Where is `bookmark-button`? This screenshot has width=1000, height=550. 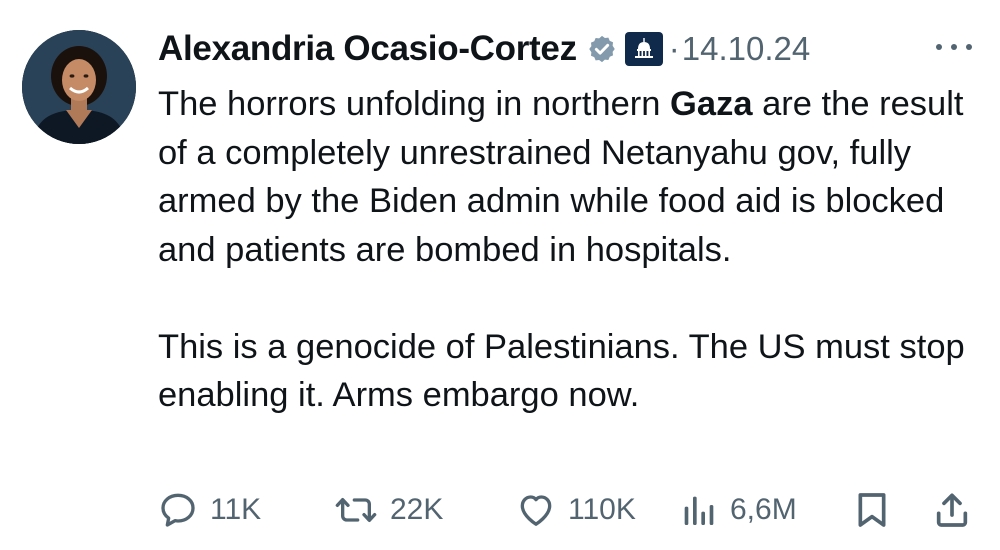 bookmark-button is located at coordinates (872, 510).